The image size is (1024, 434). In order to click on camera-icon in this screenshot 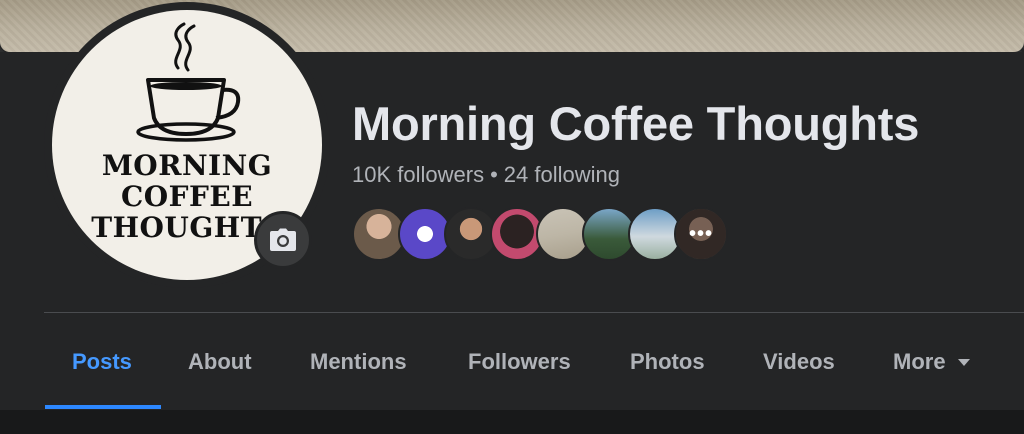, I will do `click(283, 239)`.